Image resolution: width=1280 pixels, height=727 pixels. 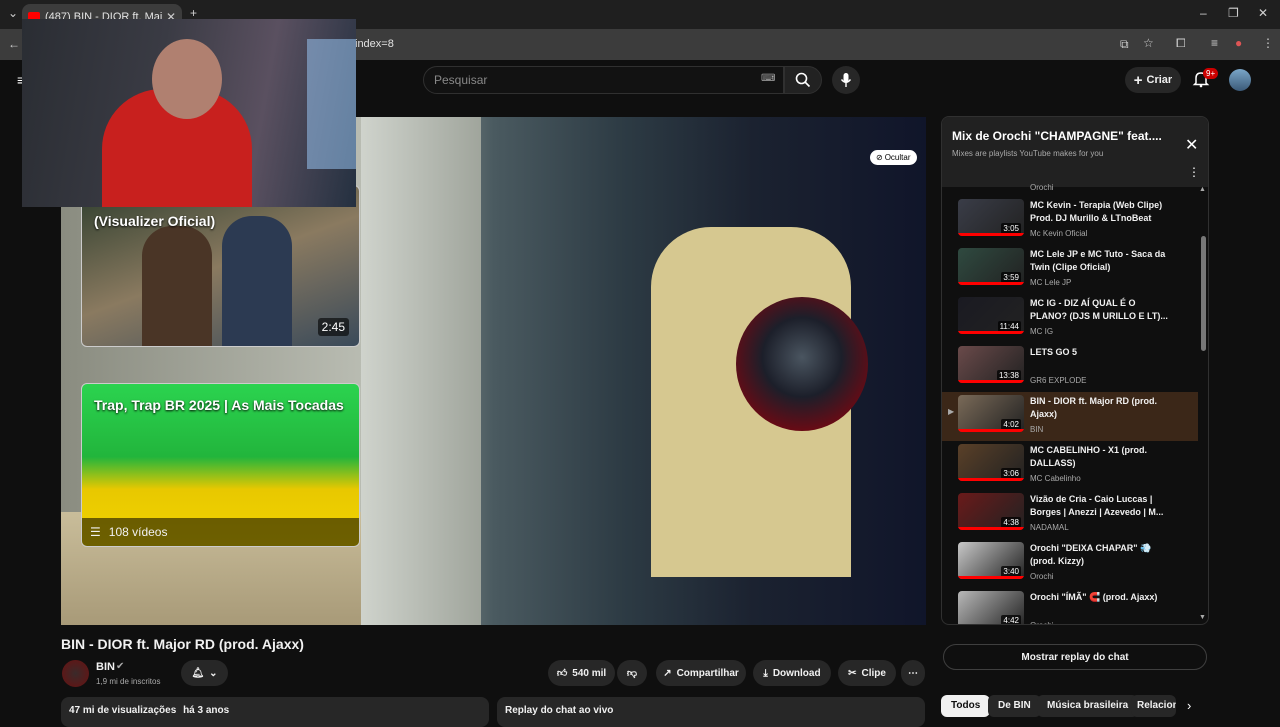 What do you see at coordinates (1191, 145) in the screenshot?
I see `close-icon: ✕` at bounding box center [1191, 145].